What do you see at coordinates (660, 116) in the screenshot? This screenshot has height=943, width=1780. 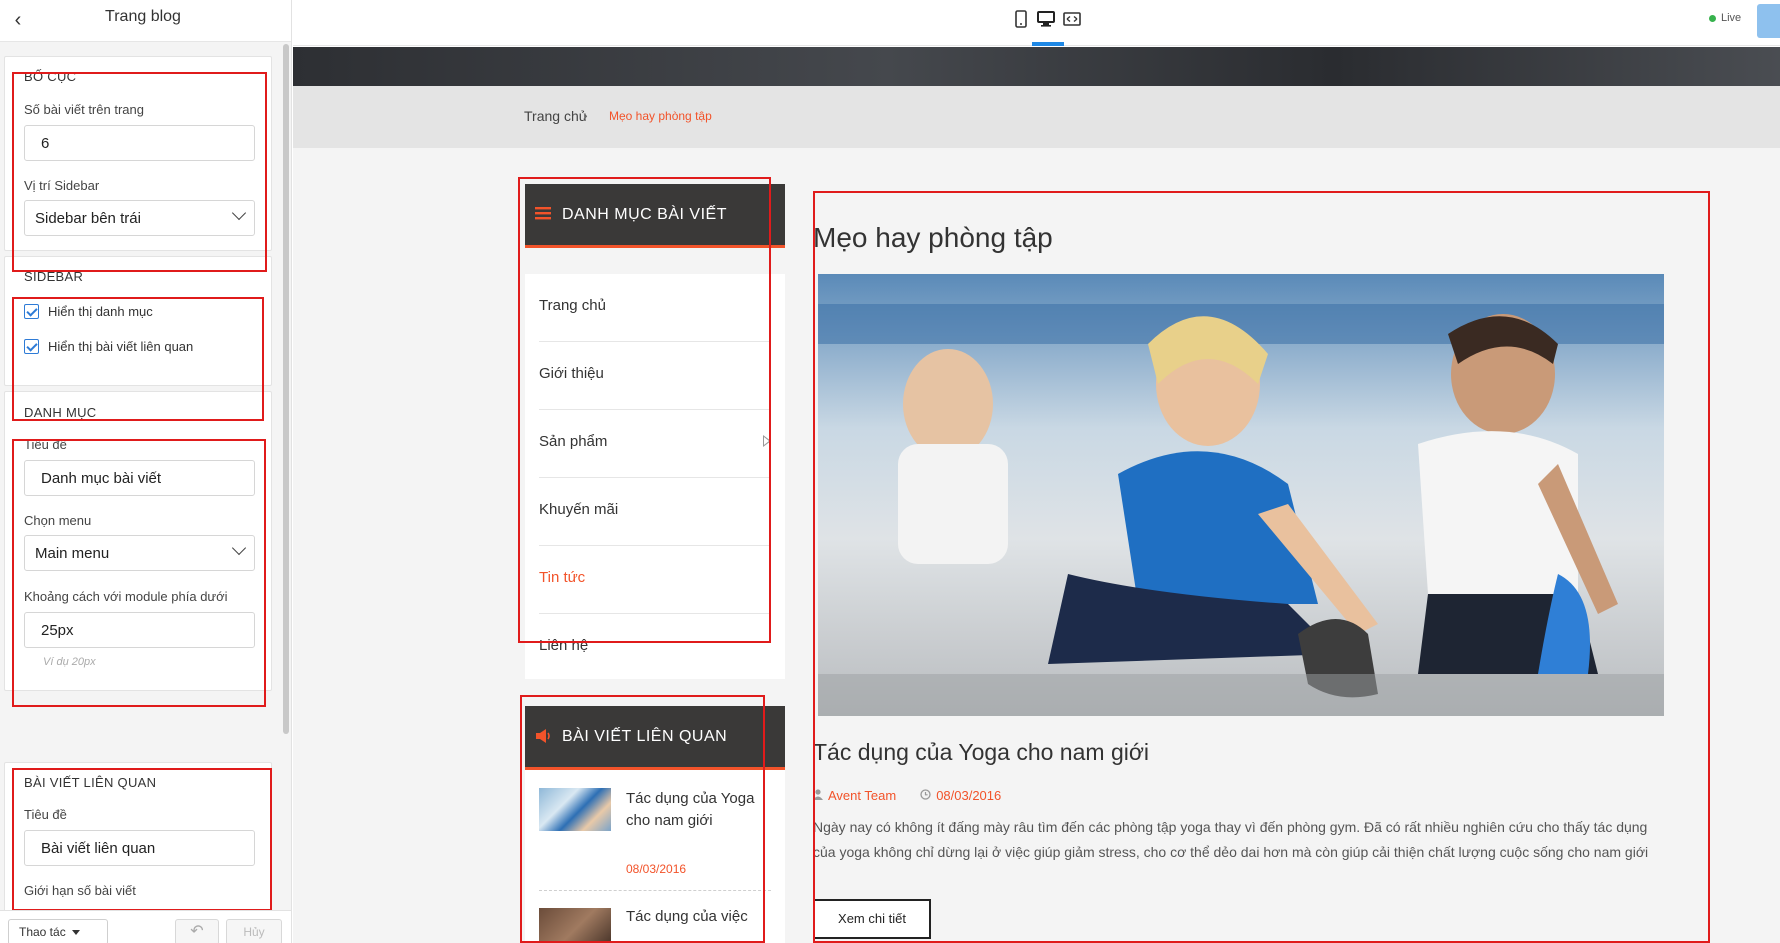 I see `breadcrumb-current: Mẹo hay phòng tập` at bounding box center [660, 116].